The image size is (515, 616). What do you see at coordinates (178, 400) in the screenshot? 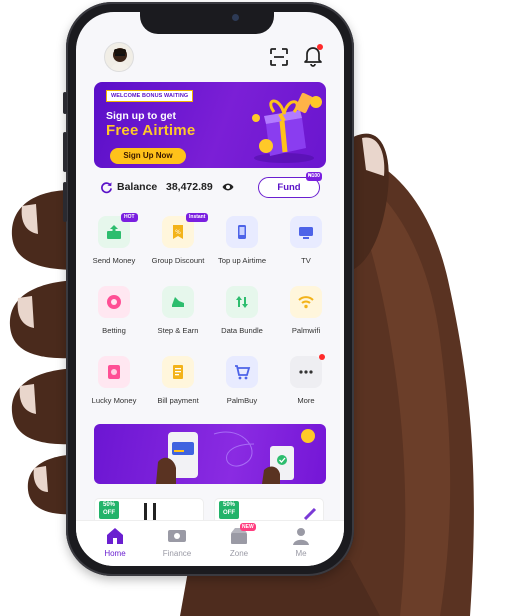
I see `service-label: Bill payment` at bounding box center [178, 400].